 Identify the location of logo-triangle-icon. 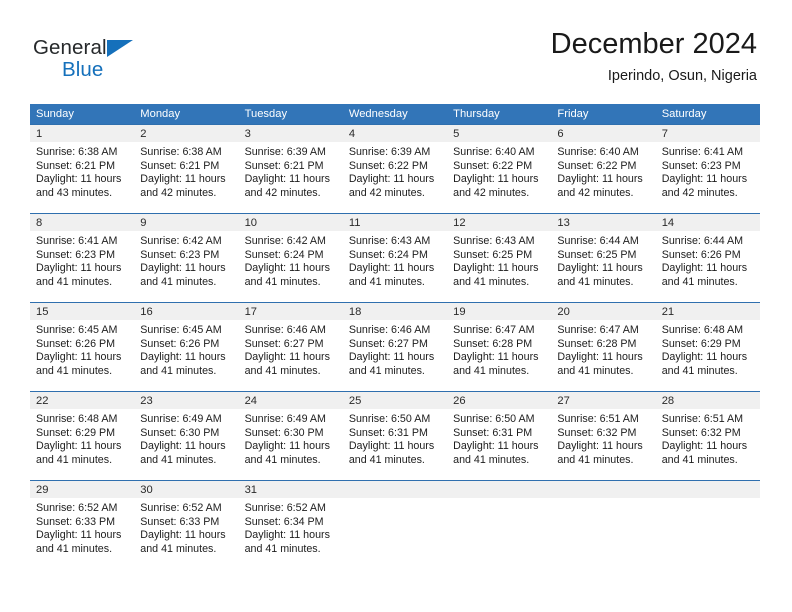
(120, 48).